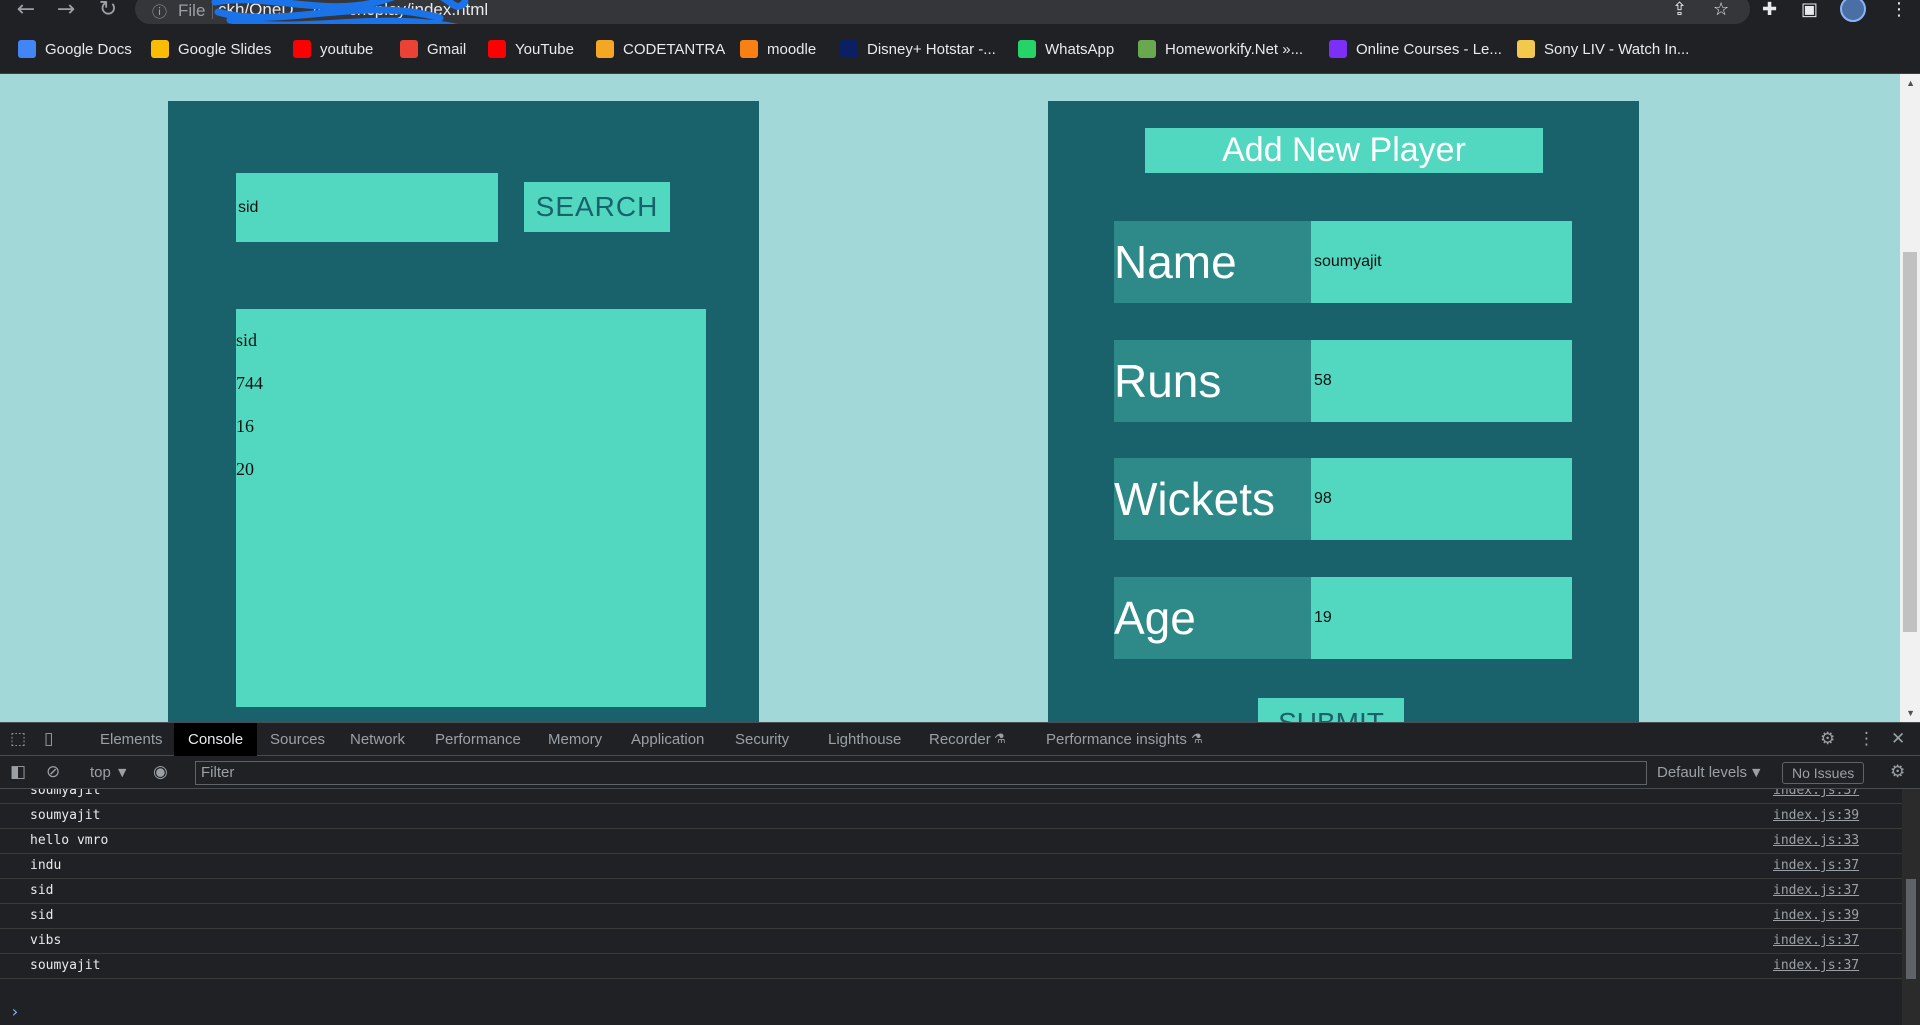 The height and width of the screenshot is (1025, 1920). I want to click on side-panel-icon: ▣, so click(1809, 10).